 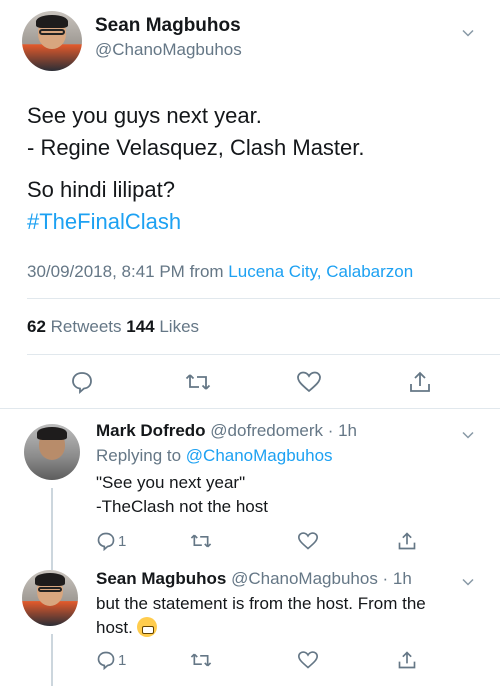 I want to click on tweet-line: See you guys next year., so click(x=144, y=115).